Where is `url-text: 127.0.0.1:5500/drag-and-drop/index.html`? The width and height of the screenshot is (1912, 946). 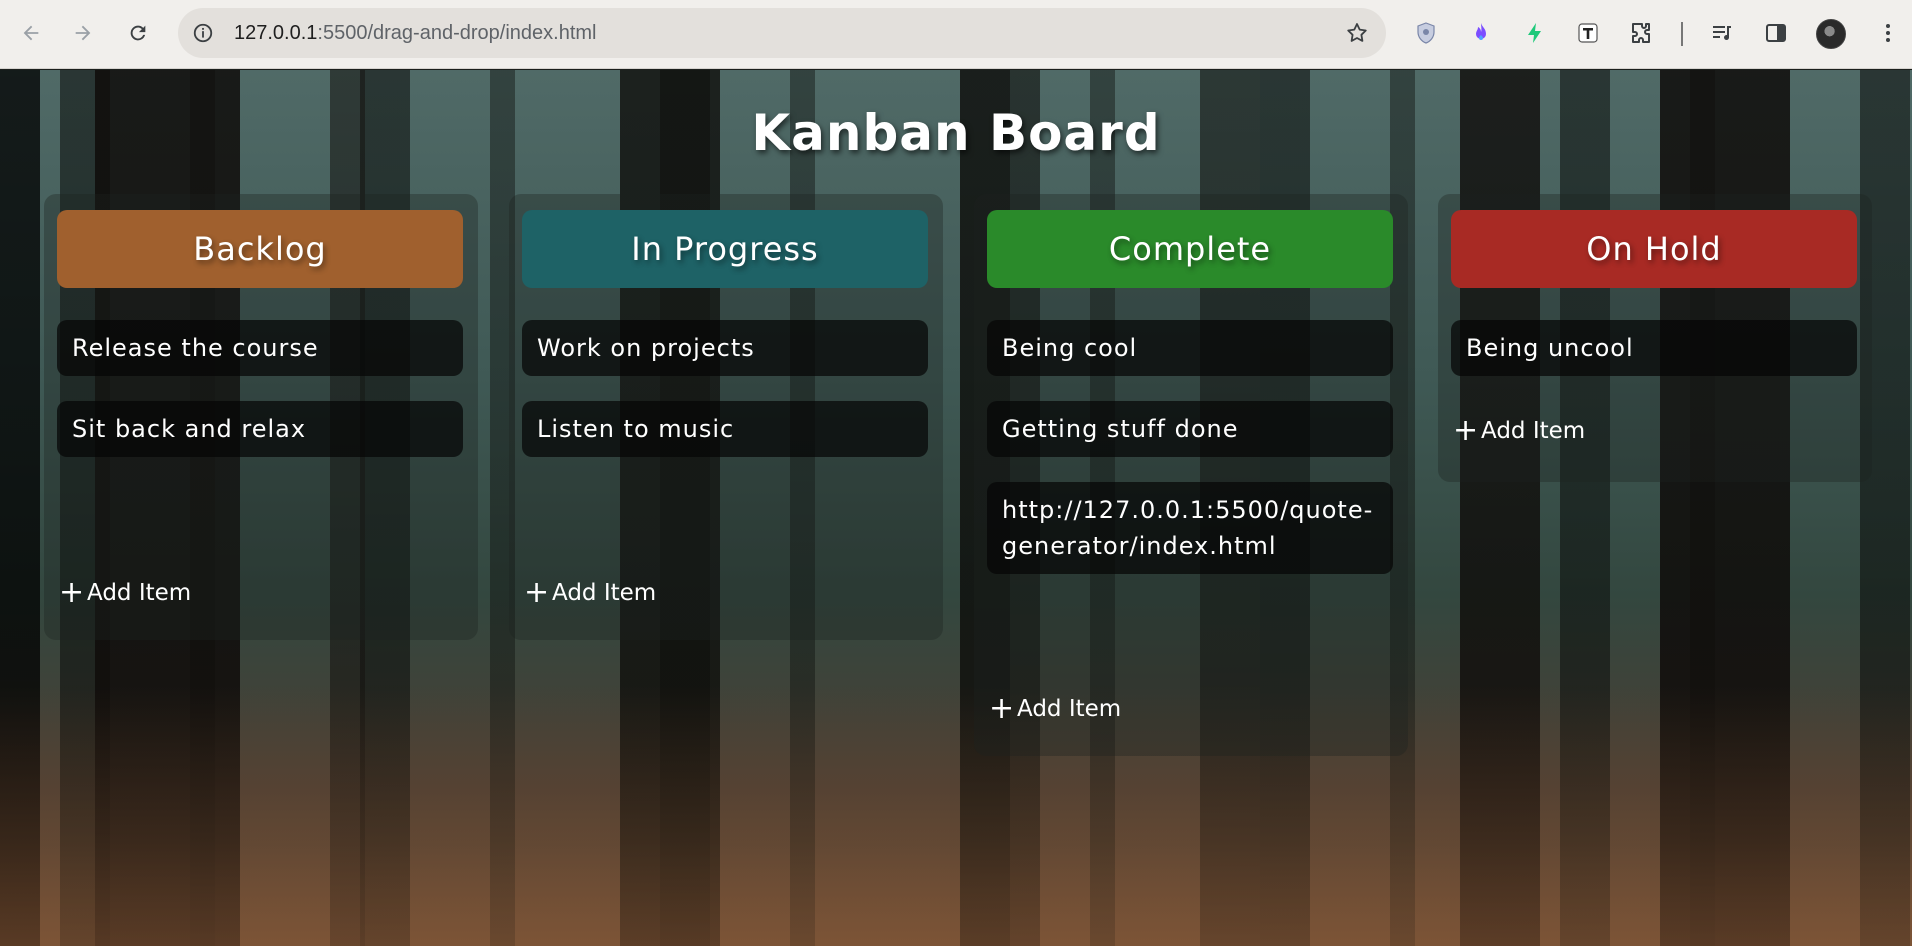 url-text: 127.0.0.1:5500/drag-and-drop/index.html is located at coordinates (415, 33).